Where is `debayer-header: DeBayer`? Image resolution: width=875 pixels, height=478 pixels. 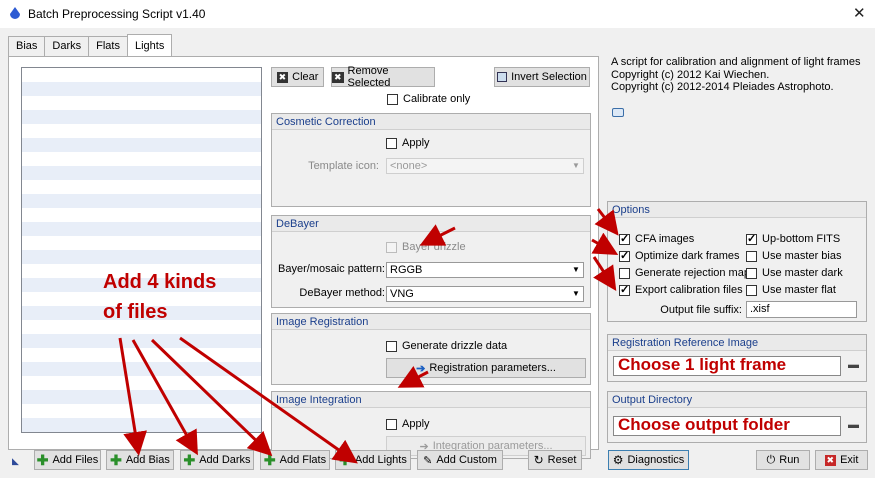 debayer-header: DeBayer is located at coordinates (431, 224).